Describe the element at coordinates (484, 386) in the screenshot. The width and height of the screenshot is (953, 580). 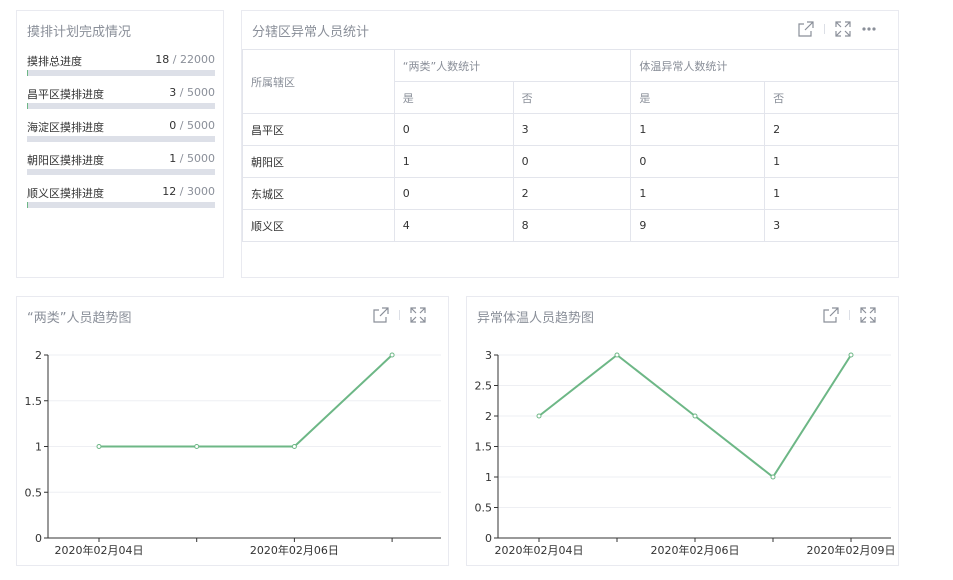
I see `y-tick-label: 2.5` at that location.